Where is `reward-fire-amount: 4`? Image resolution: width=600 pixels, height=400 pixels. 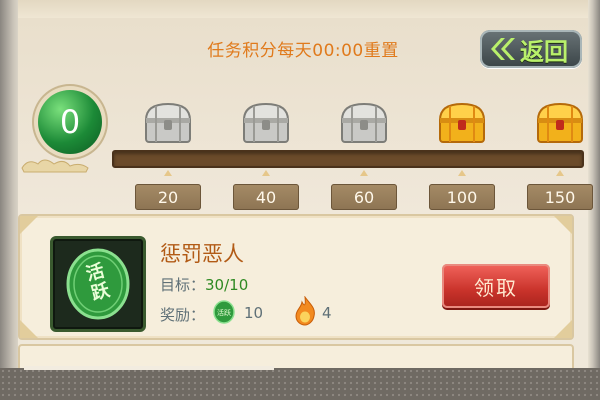 reward-fire-amount: 4 is located at coordinates (327, 313).